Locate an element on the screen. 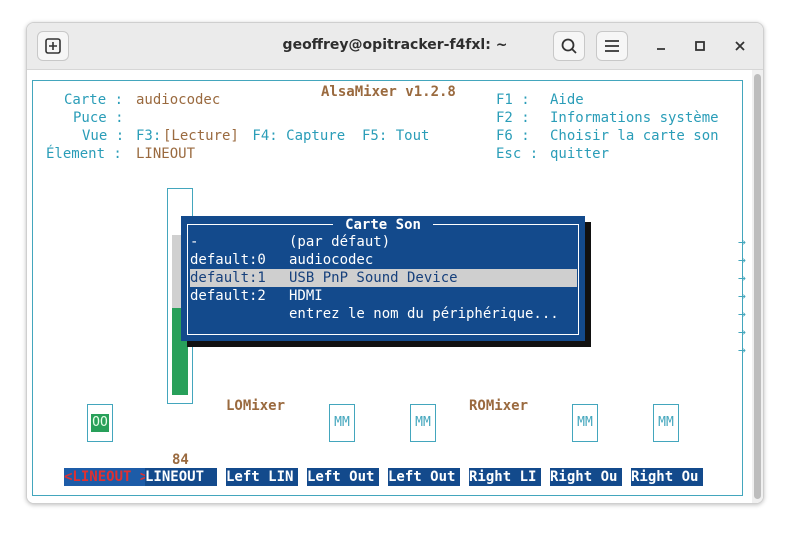 Image resolution: width=788 pixels, height=533 pixels. key-f6: F6 : is located at coordinates (513, 136).